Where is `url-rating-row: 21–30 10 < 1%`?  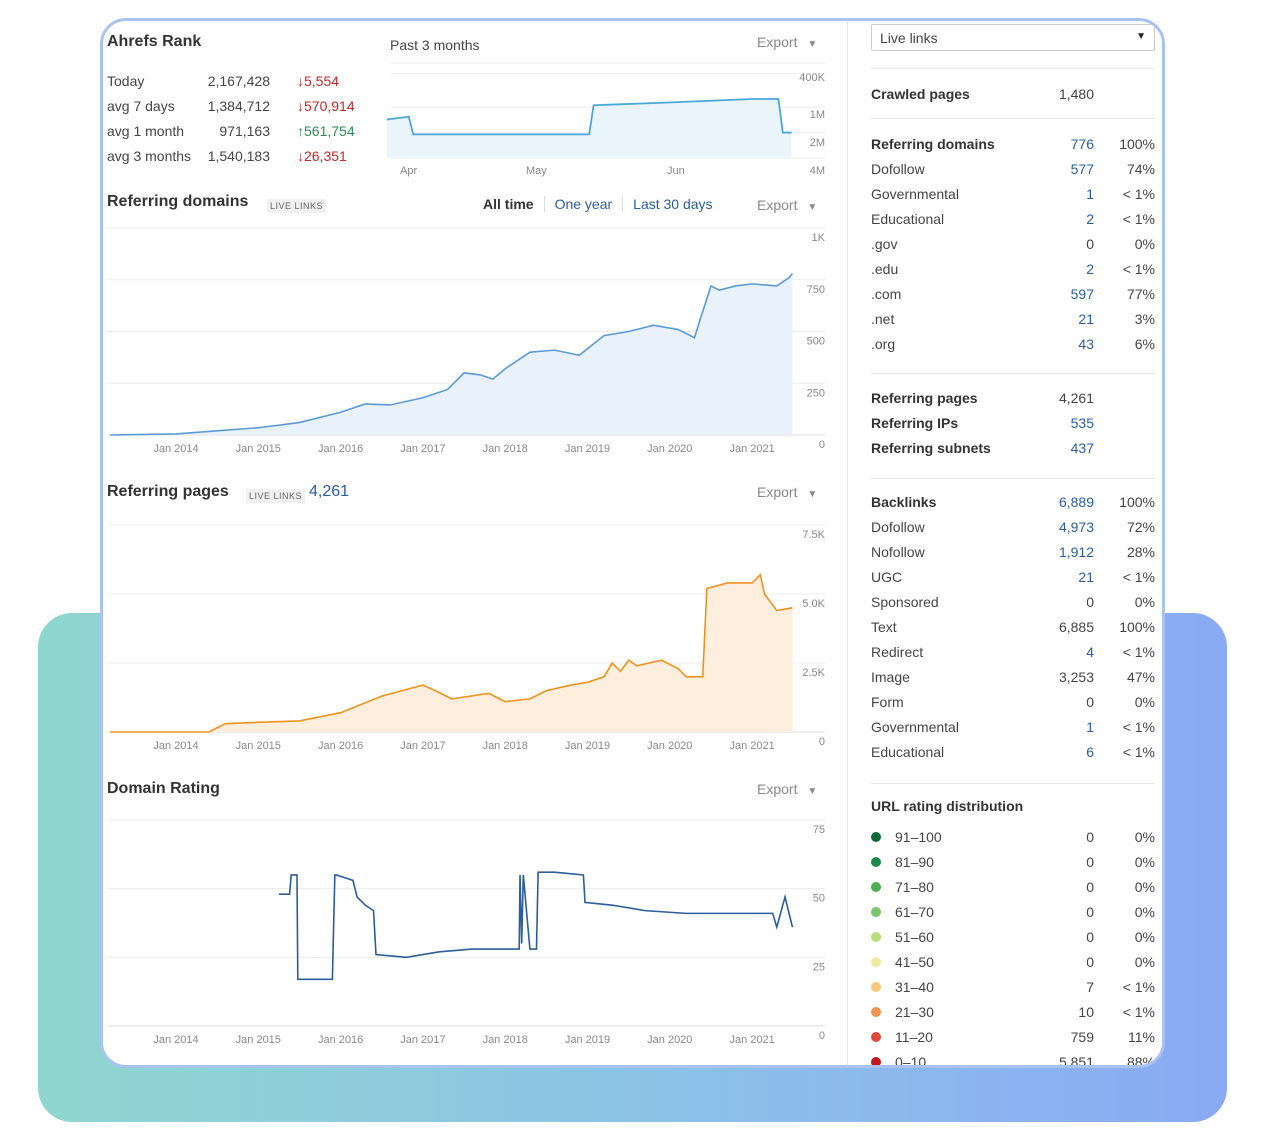 url-rating-row: 21–30 10 < 1% is located at coordinates (1013, 1014).